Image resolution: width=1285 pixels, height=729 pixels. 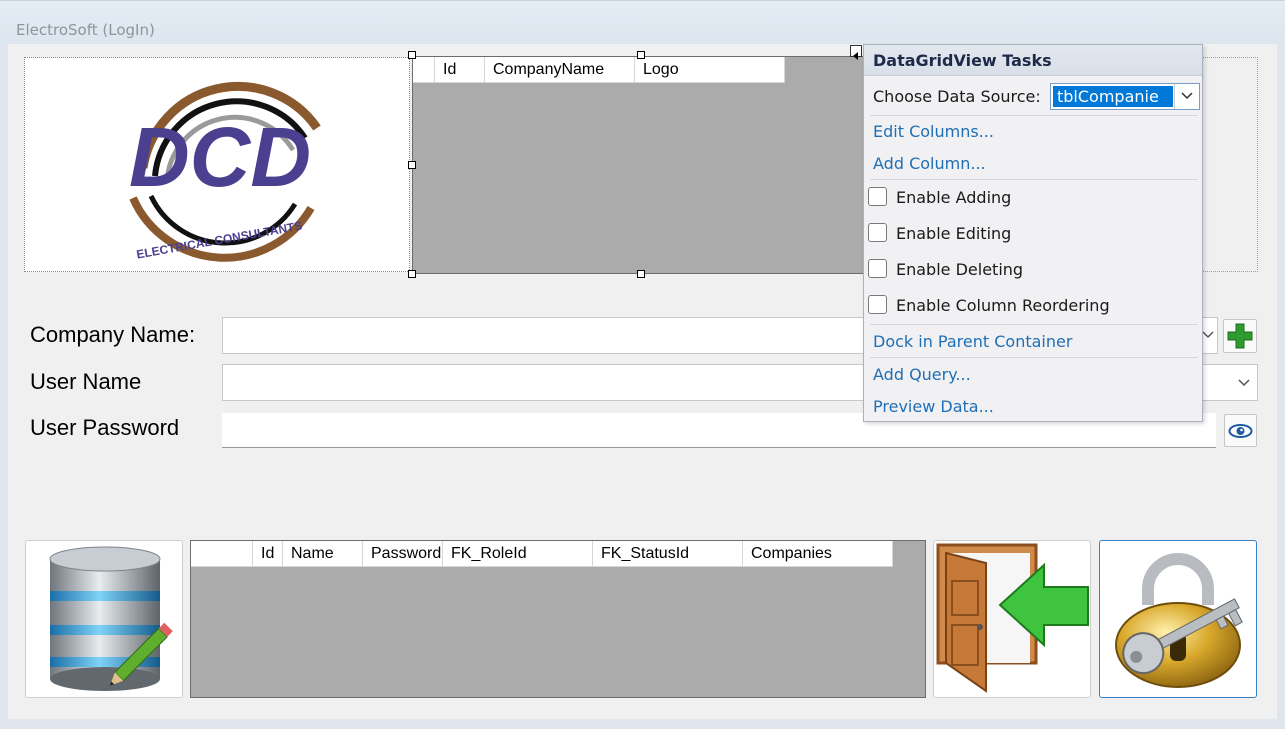 I want to click on database-edit-button, so click(x=104, y=619).